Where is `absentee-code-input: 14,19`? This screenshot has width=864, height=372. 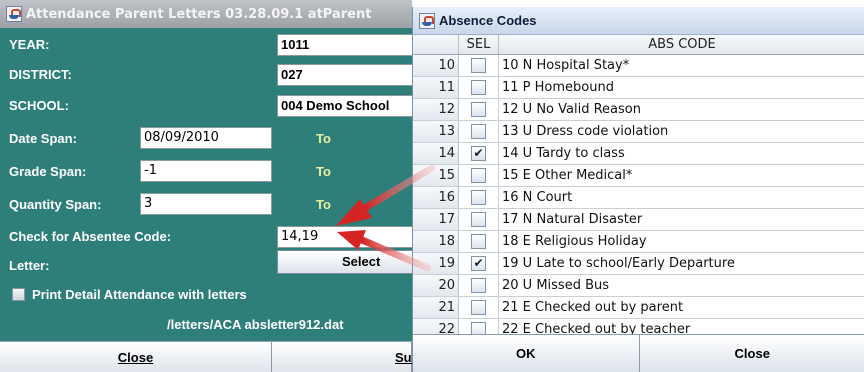 absentee-code-input: 14,19 is located at coordinates (344, 237).